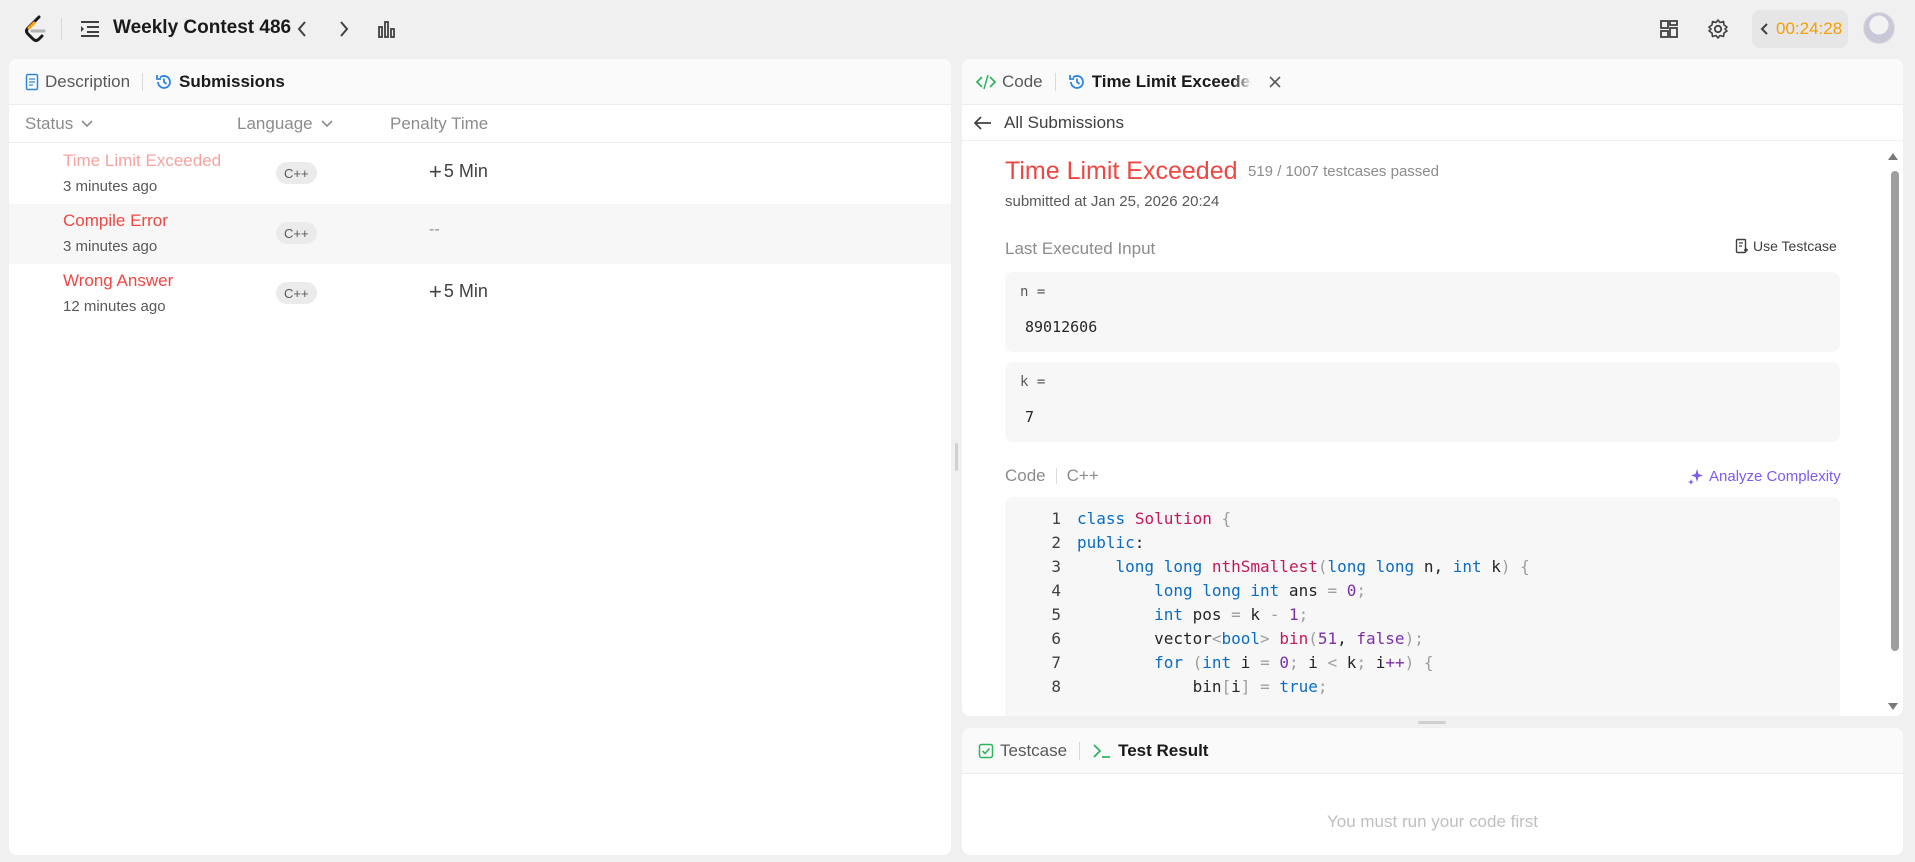  I want to click on top-bar: Weekly Contest 486 00:24:28, so click(957, 29).